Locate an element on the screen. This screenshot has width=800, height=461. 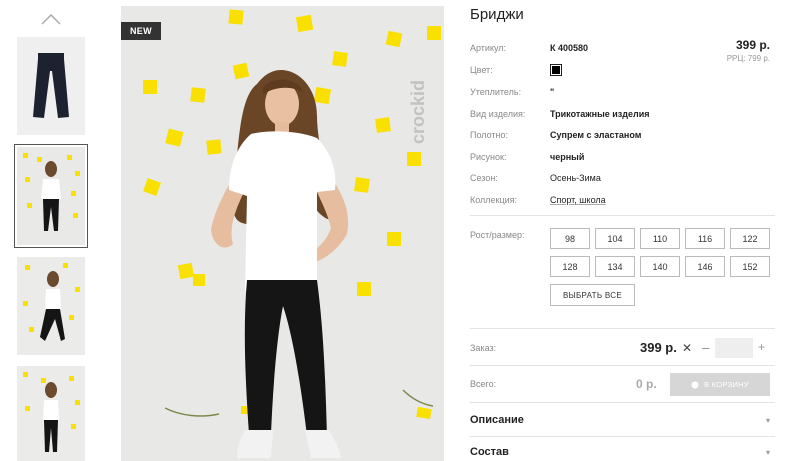
spec-value: Трикотажные изделия is located at coordinates (600, 114).